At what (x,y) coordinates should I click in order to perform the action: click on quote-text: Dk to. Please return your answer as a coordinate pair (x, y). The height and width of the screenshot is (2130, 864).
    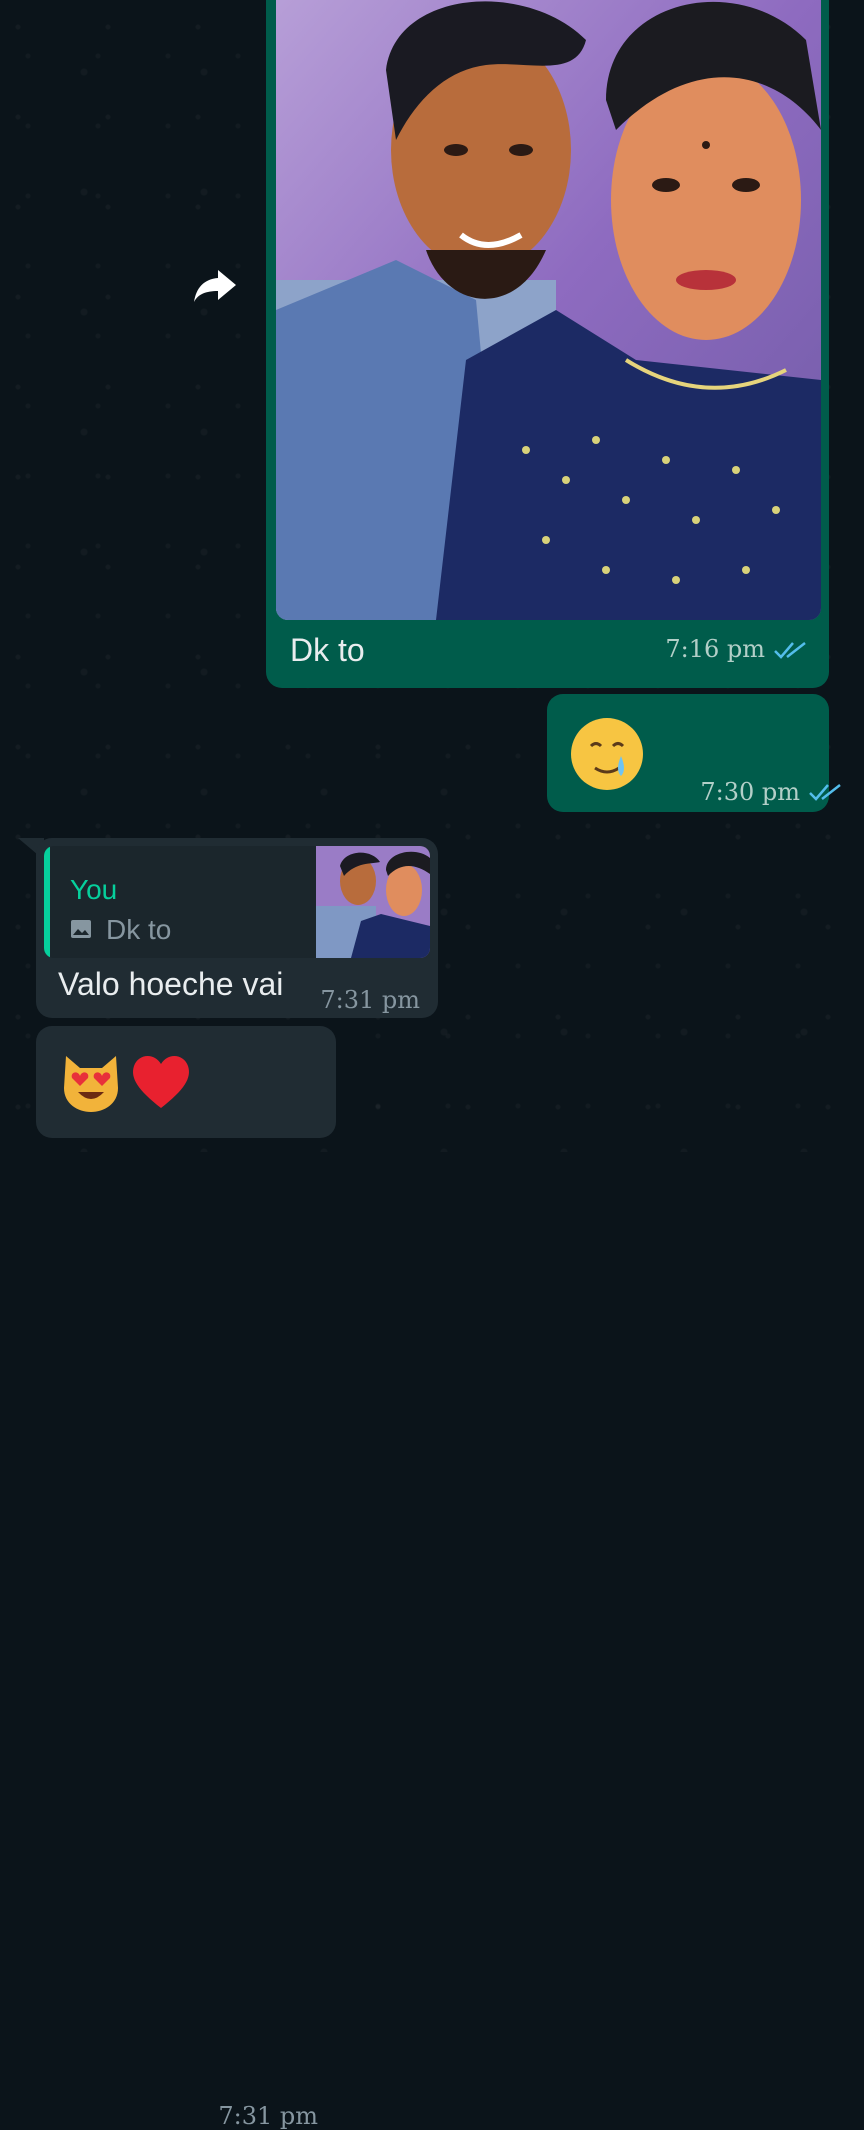
    Looking at the image, I should click on (139, 929).